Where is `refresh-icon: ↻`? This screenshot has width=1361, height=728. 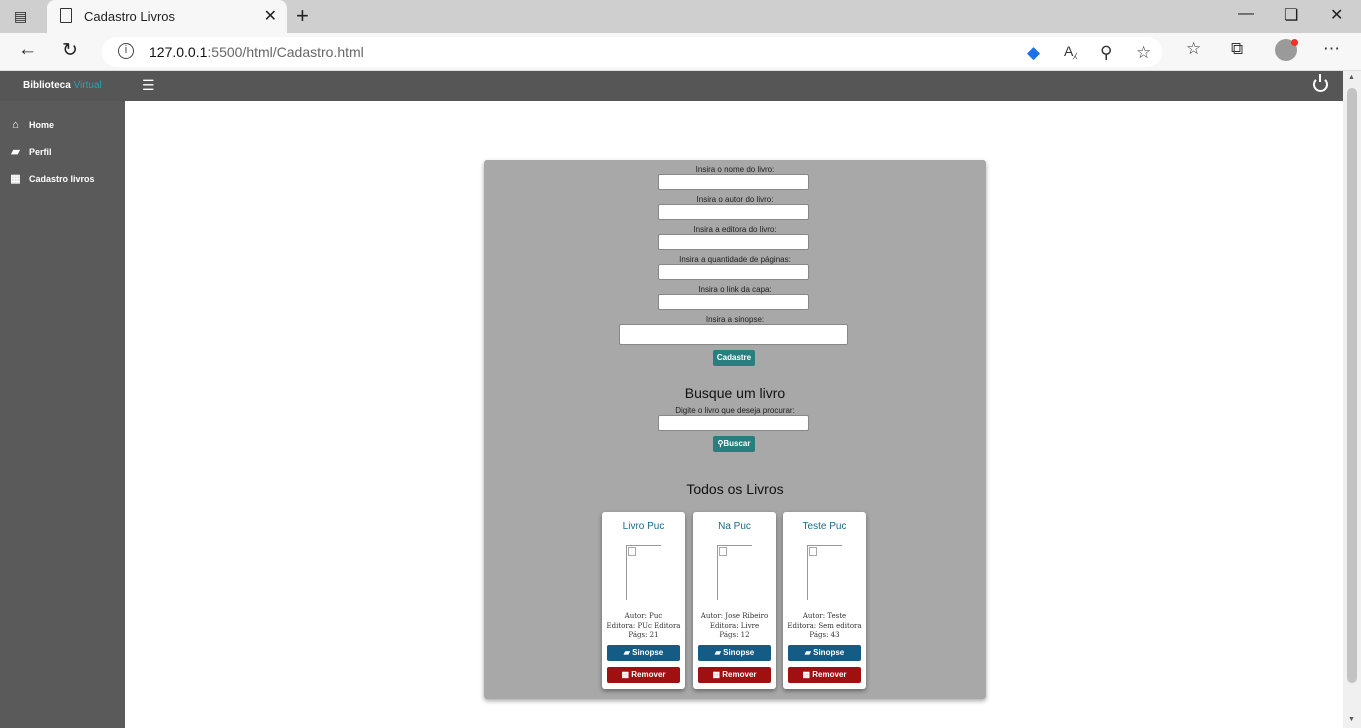 refresh-icon: ↻ is located at coordinates (70, 50).